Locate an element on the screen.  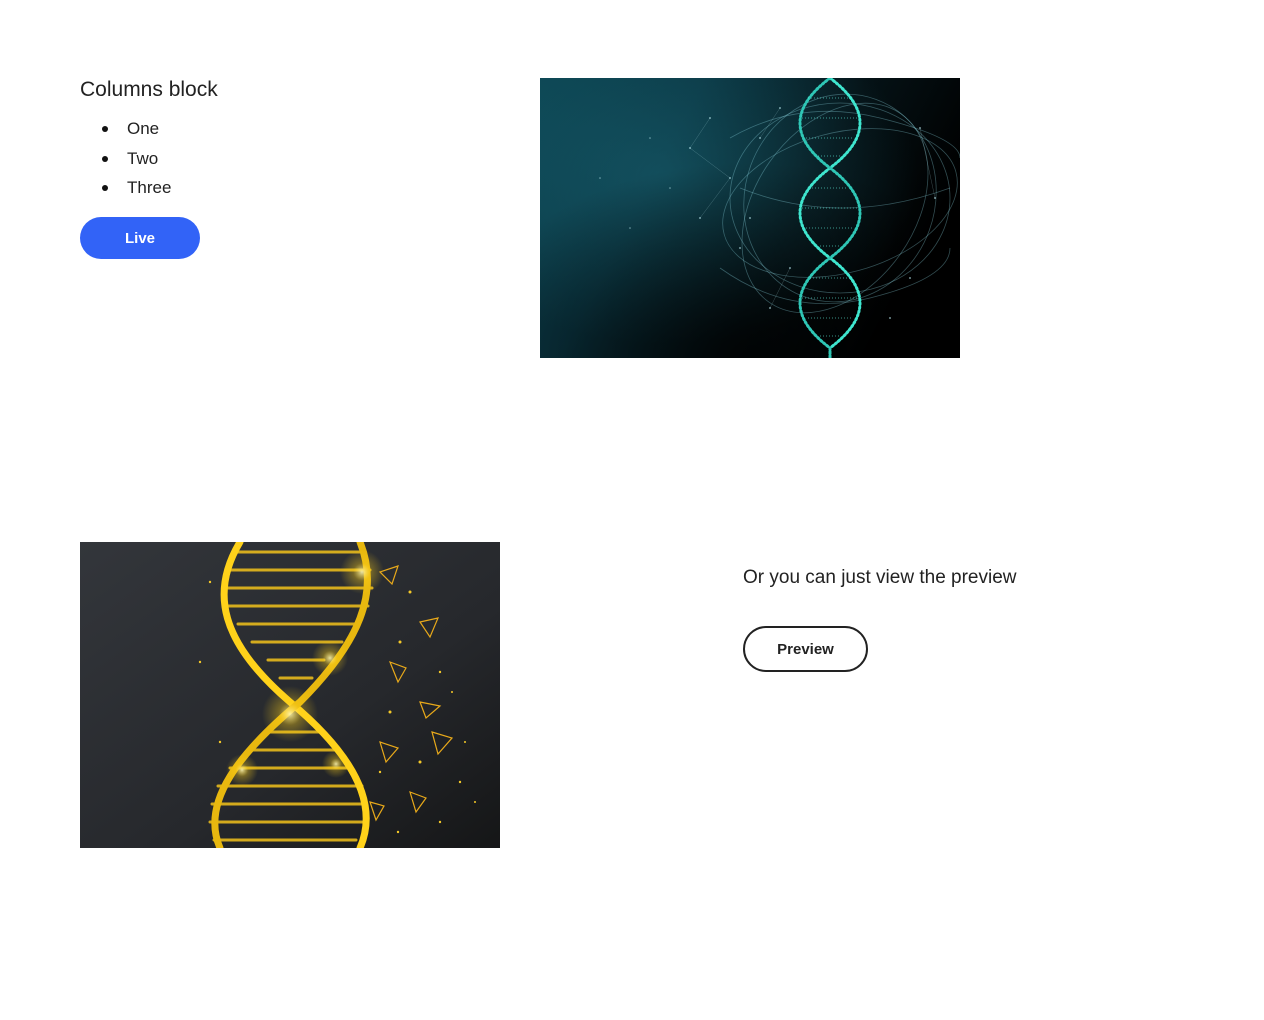
columns-block-heading: Columns block is located at coordinates (149, 89).